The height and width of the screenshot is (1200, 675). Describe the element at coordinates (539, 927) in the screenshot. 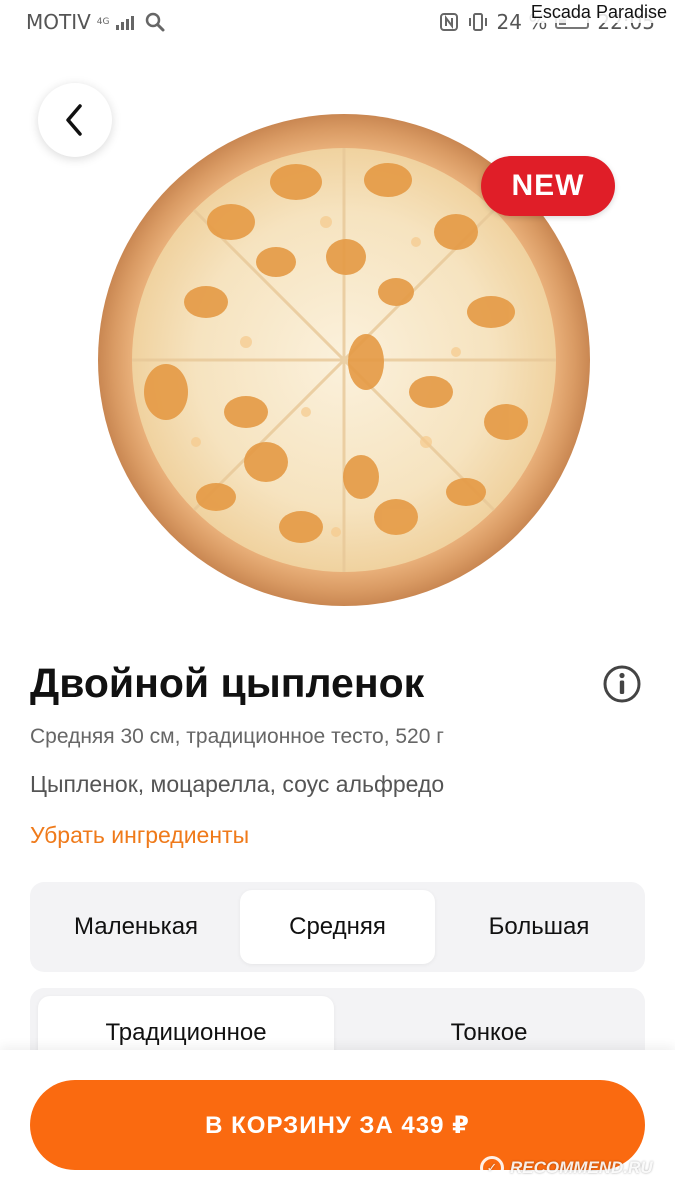

I see `size-option-large: Большая` at that location.